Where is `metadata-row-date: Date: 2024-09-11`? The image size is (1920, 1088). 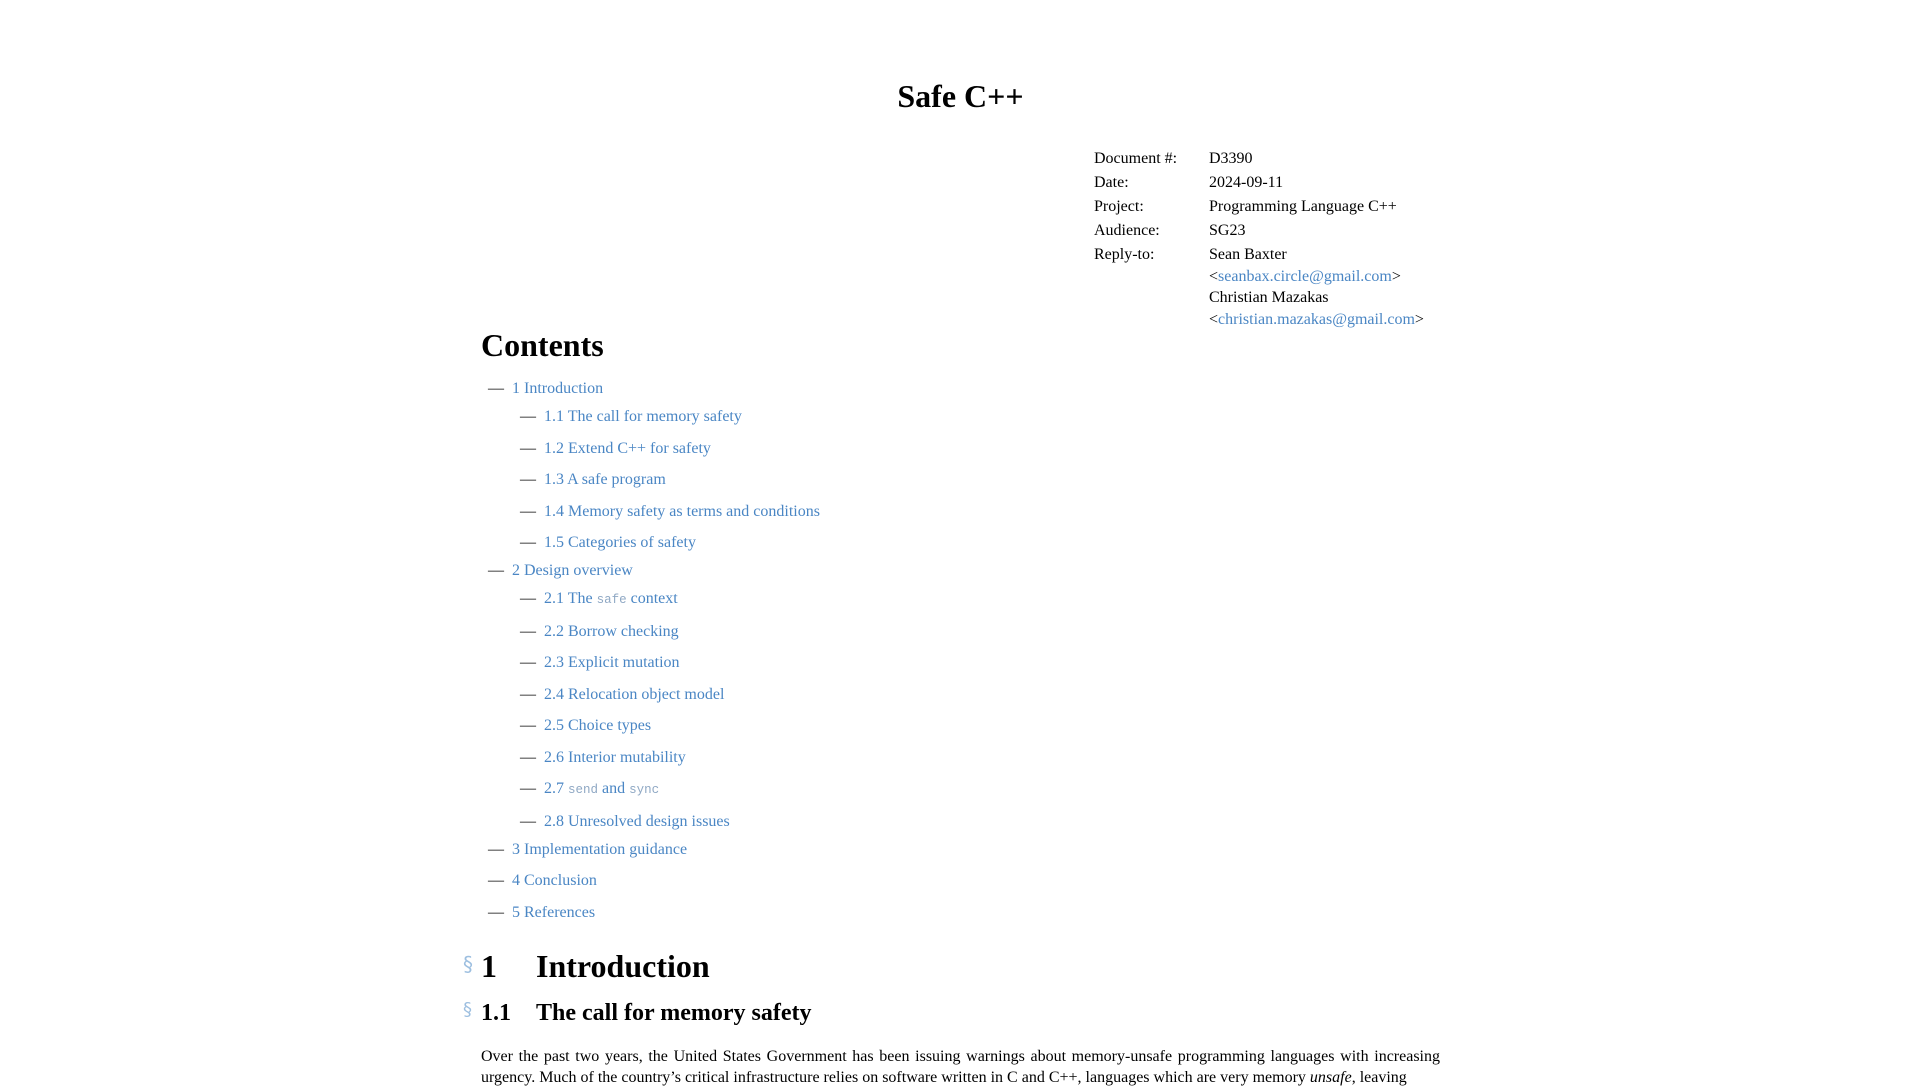 metadata-row-date: Date: 2024-09-11 is located at coordinates (1267, 184).